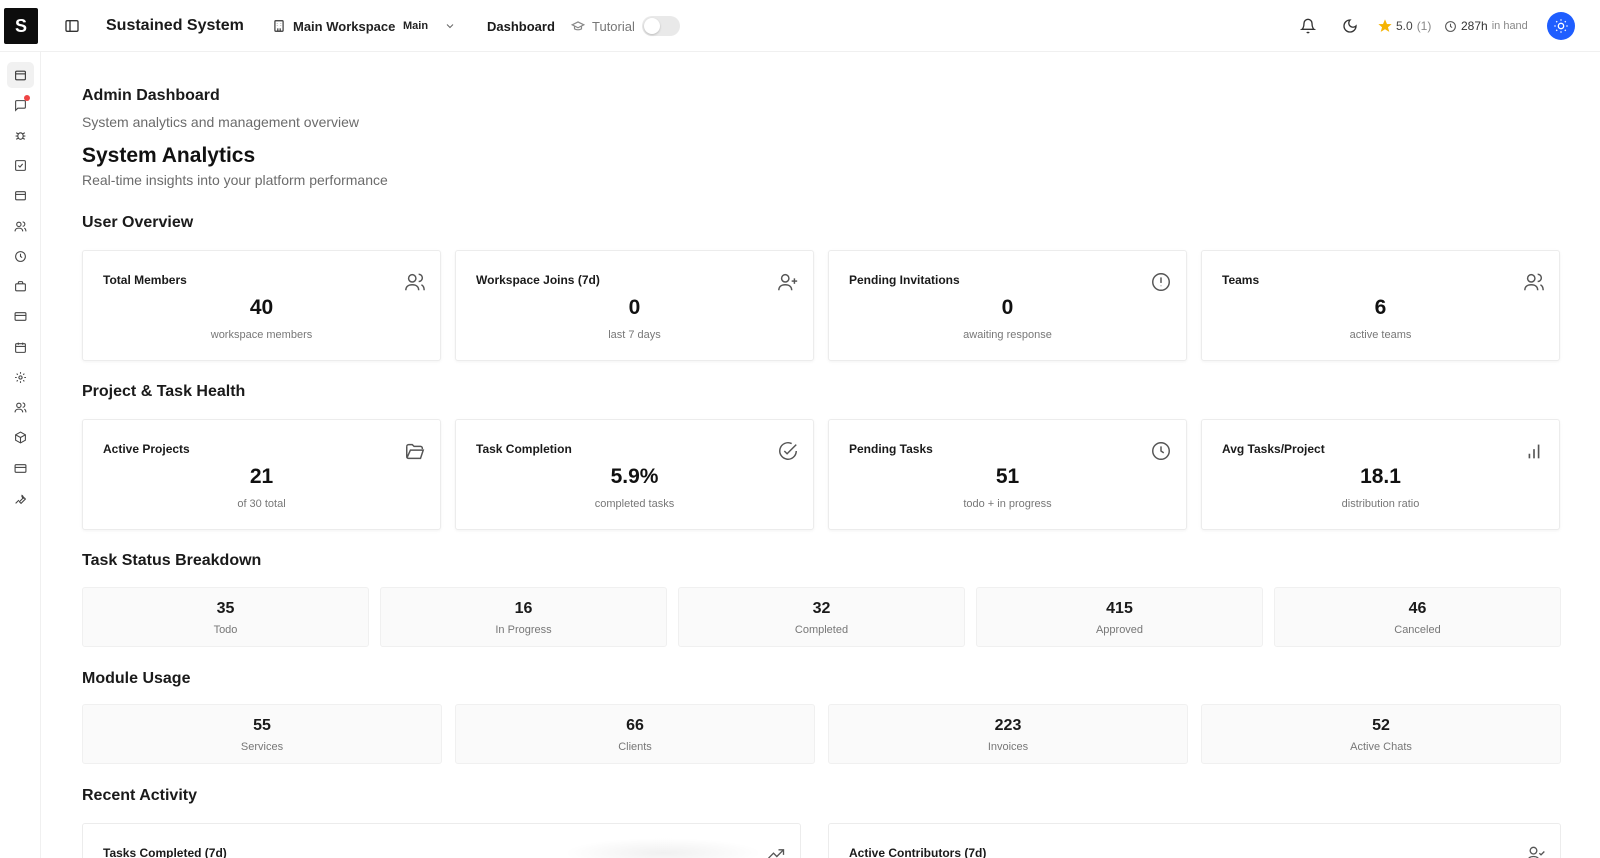 This screenshot has height=858, width=1600. What do you see at coordinates (578, 26) in the screenshot?
I see `graduation-cap-icon` at bounding box center [578, 26].